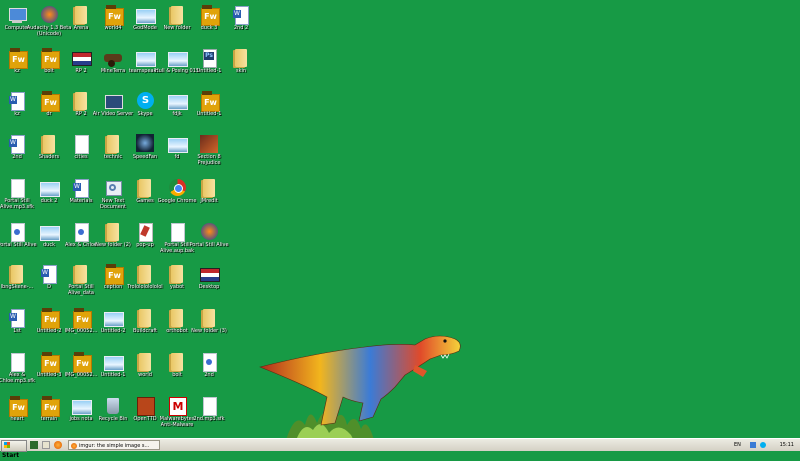 The image size is (800, 461). What do you see at coordinates (50, 232) in the screenshot?
I see `image-icon` at bounding box center [50, 232].